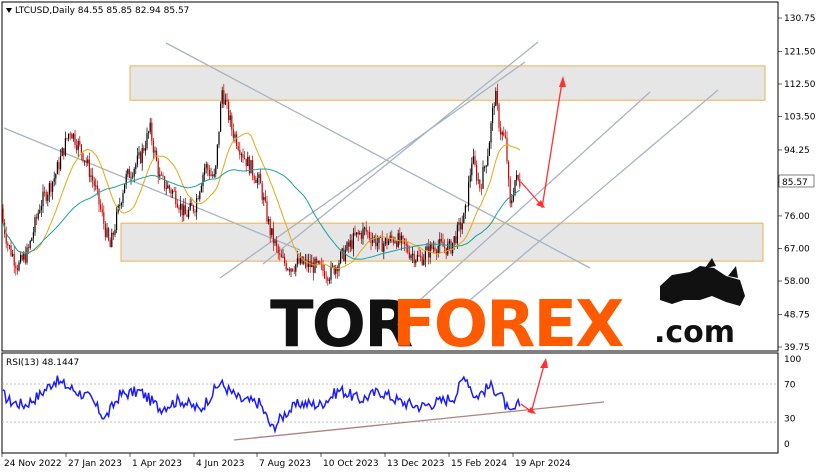  Describe the element at coordinates (797, 282) in the screenshot. I see `price-tick-label: 58.00` at that location.